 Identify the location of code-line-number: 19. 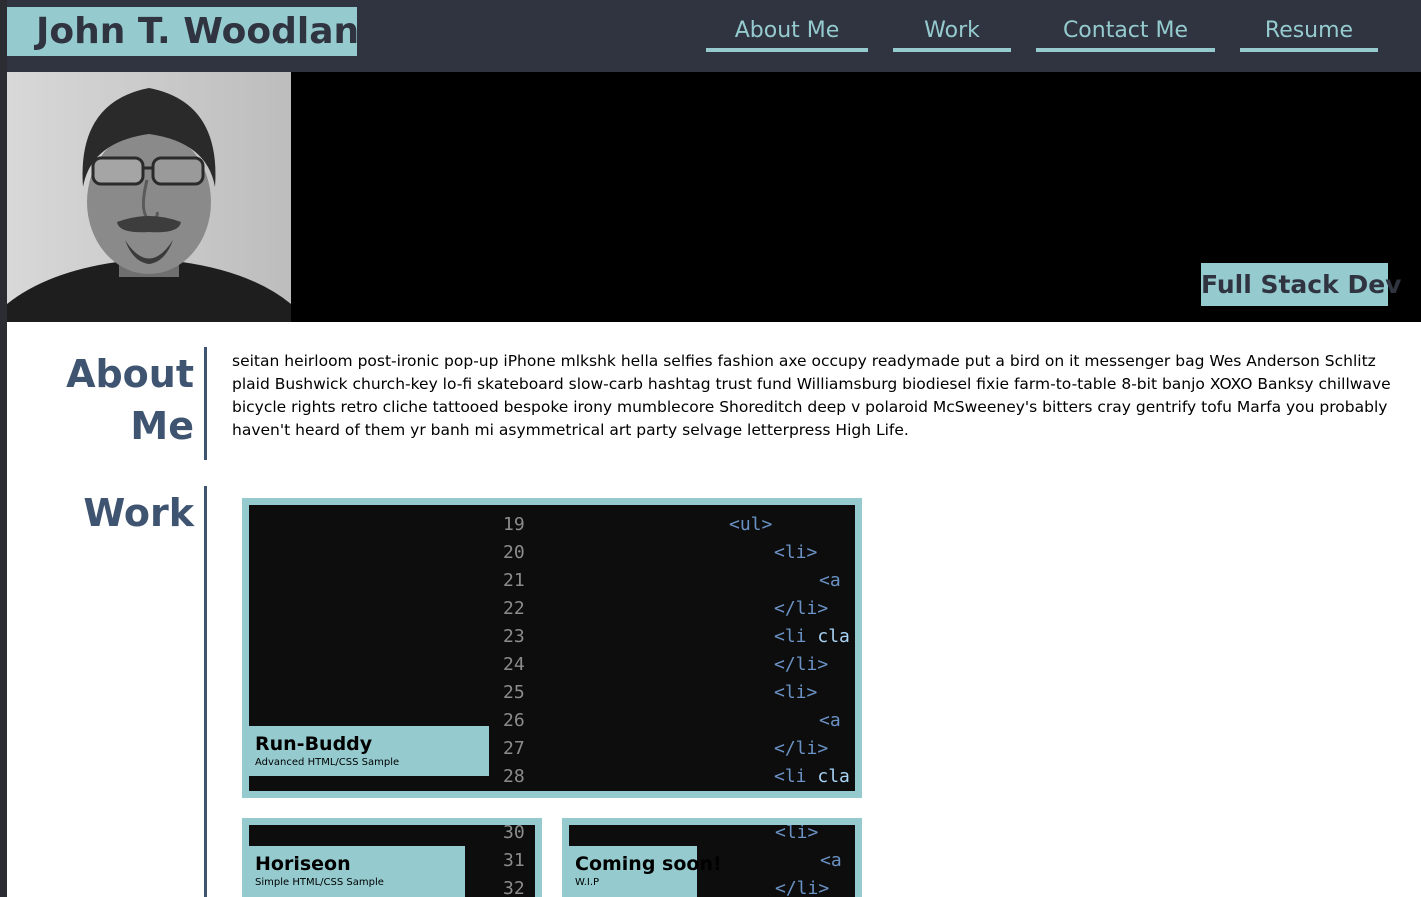
(514, 524).